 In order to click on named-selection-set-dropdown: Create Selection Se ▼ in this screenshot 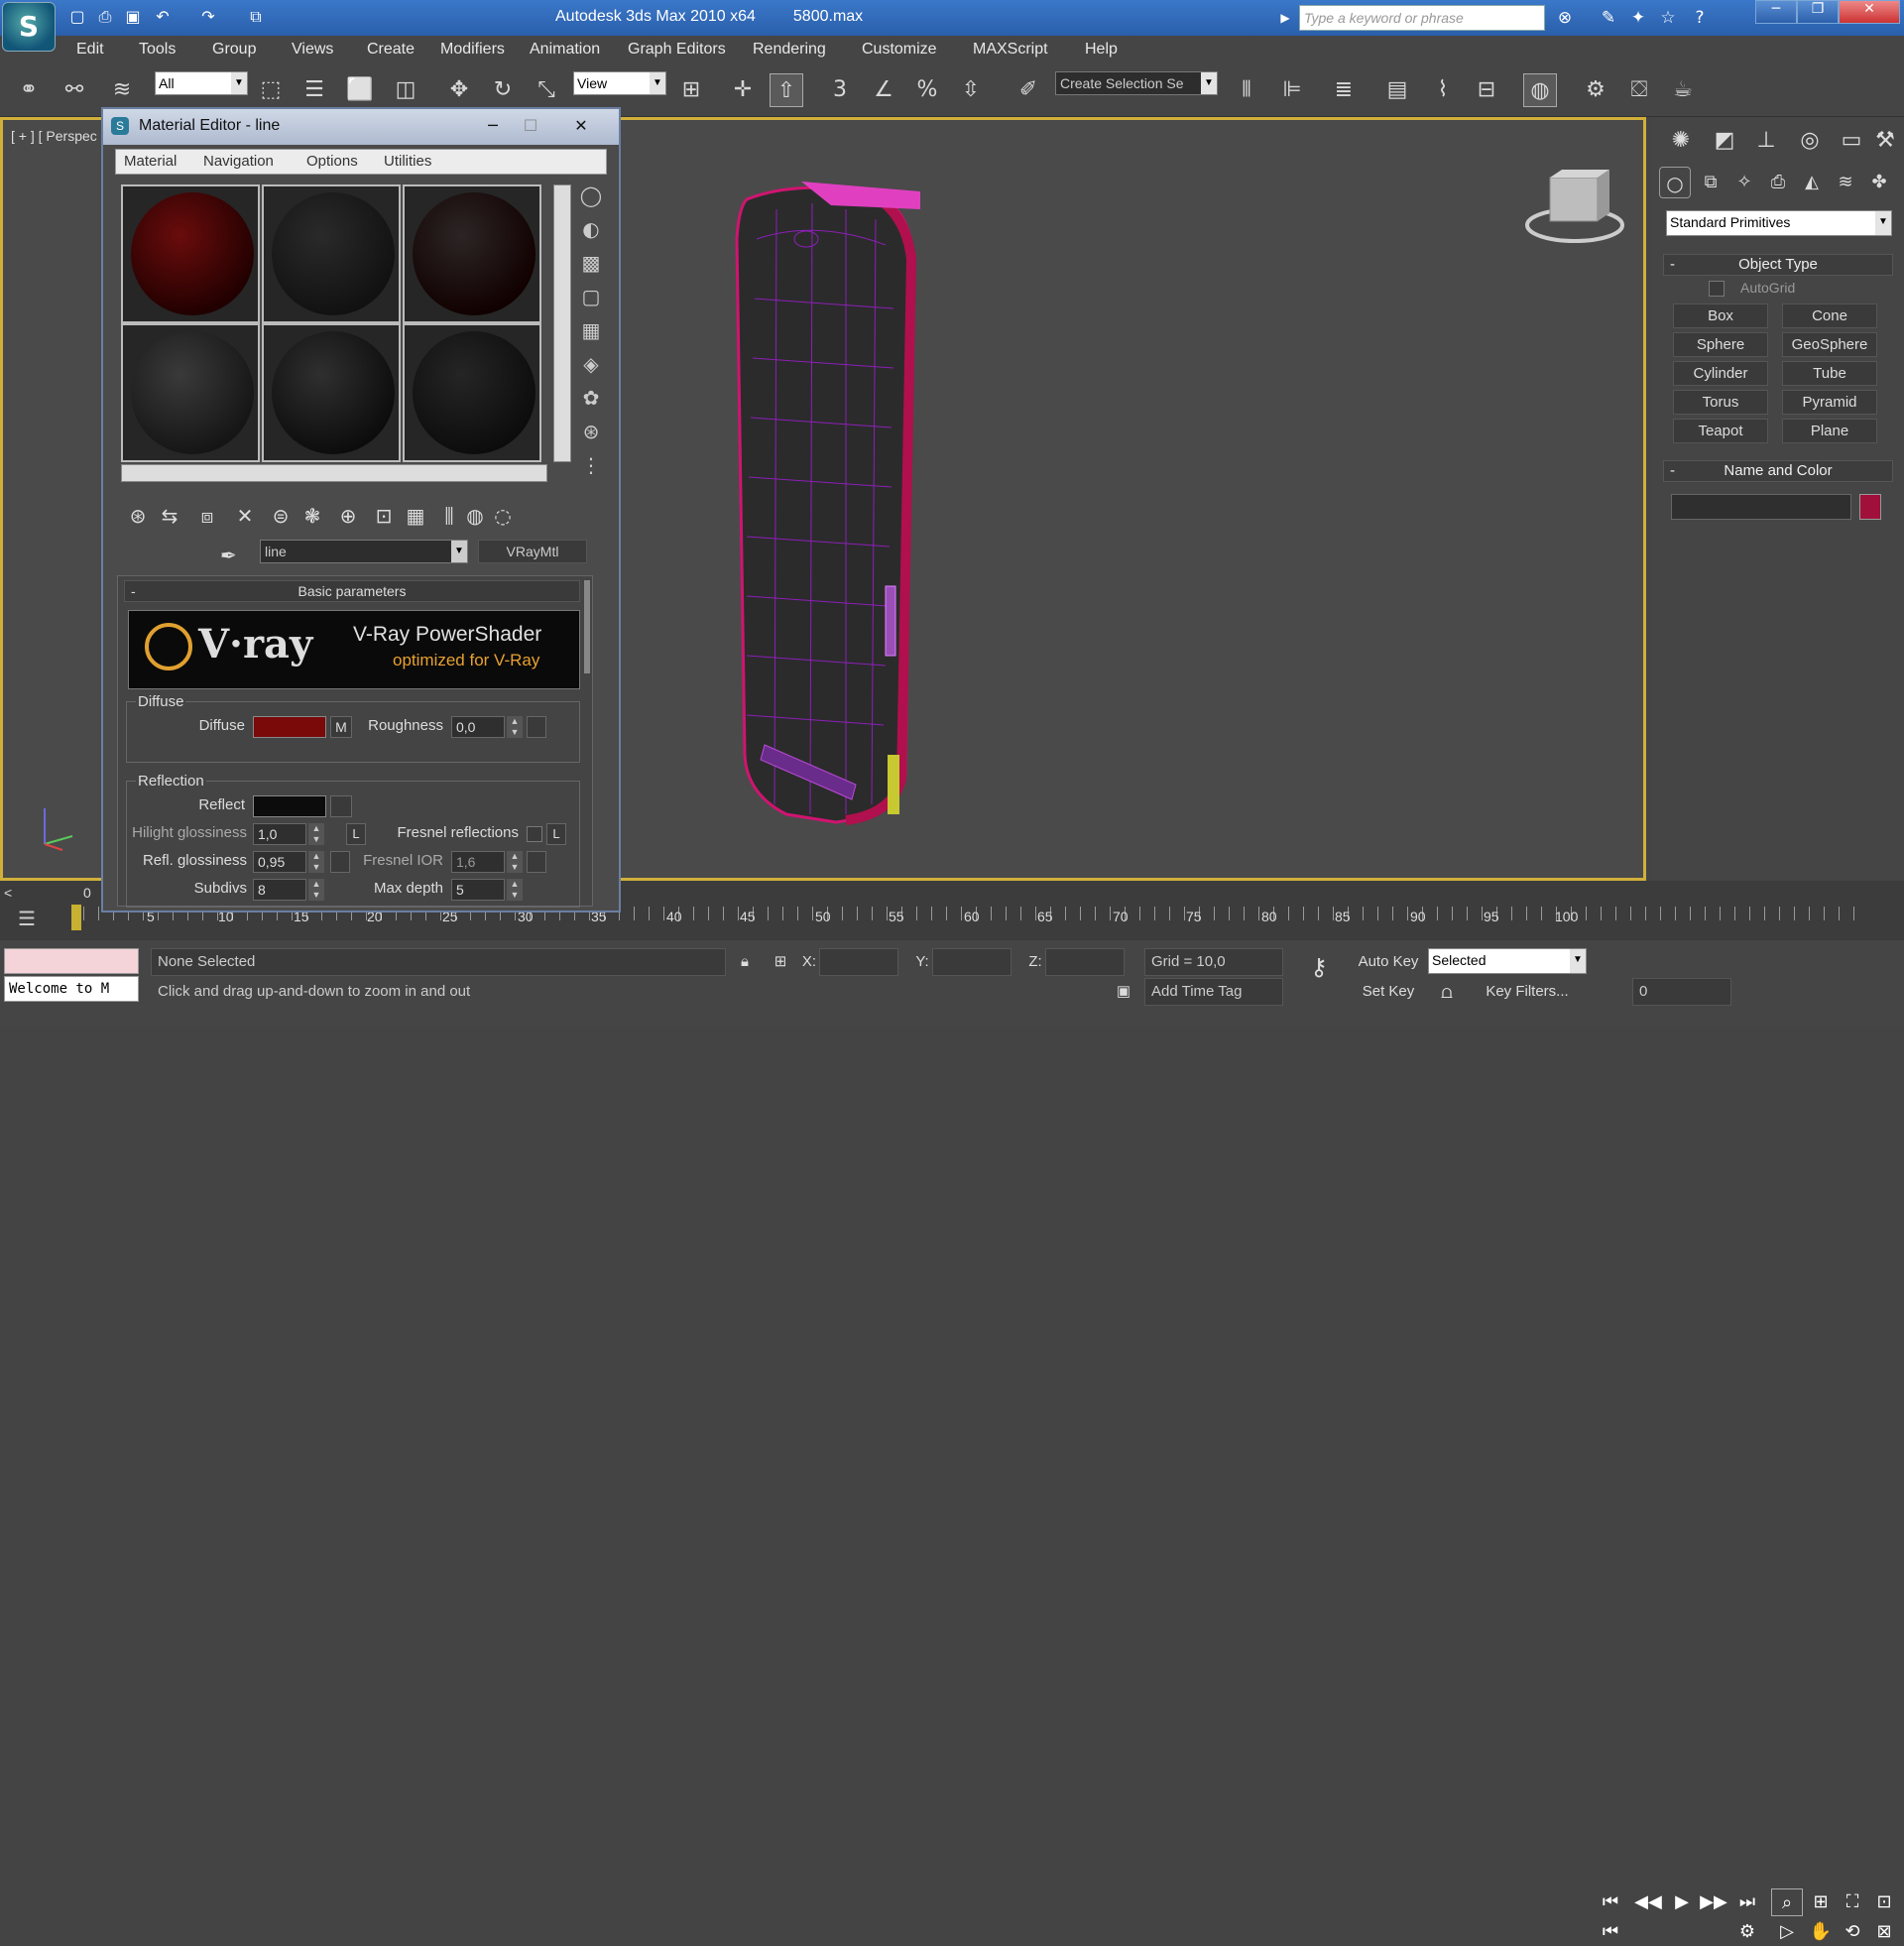, I will do `click(1136, 83)`.